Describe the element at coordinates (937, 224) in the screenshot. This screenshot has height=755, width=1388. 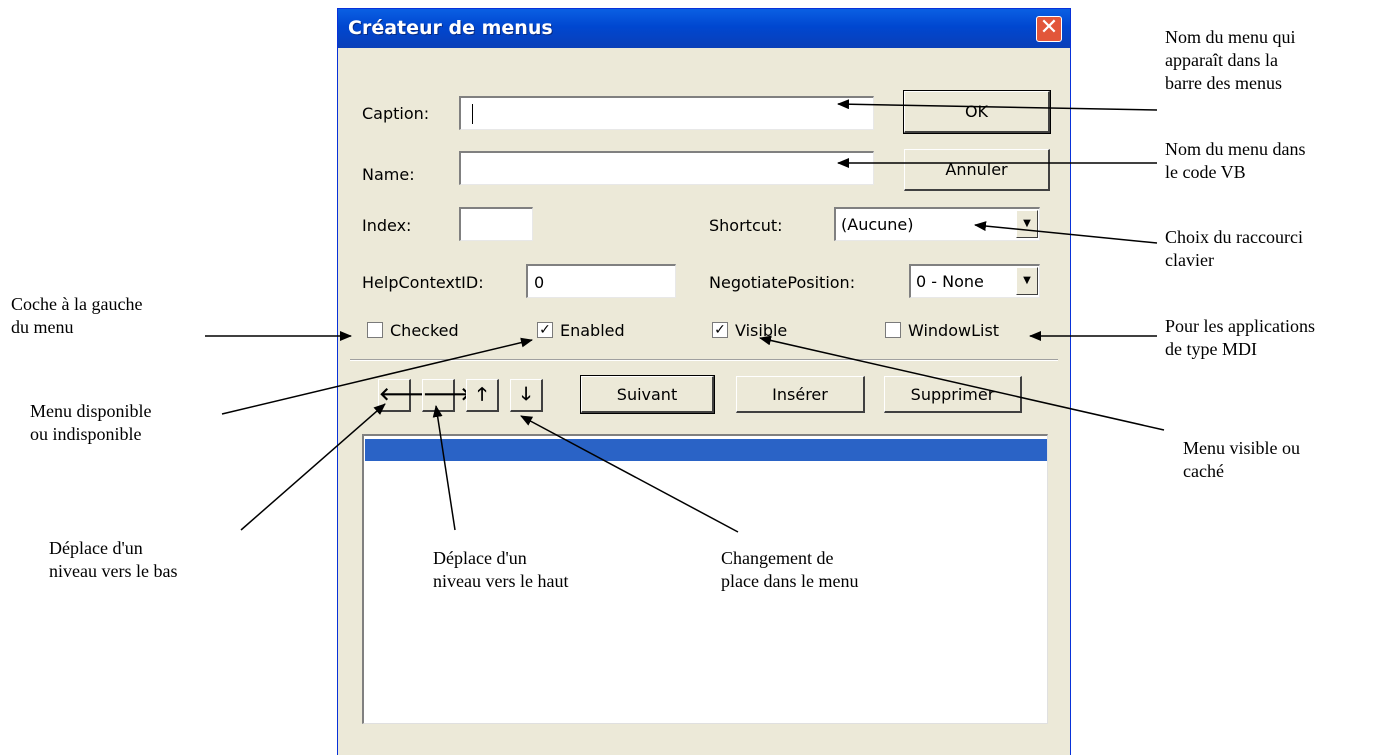
I see `shortcut-select: (Aucune) ▼` at that location.